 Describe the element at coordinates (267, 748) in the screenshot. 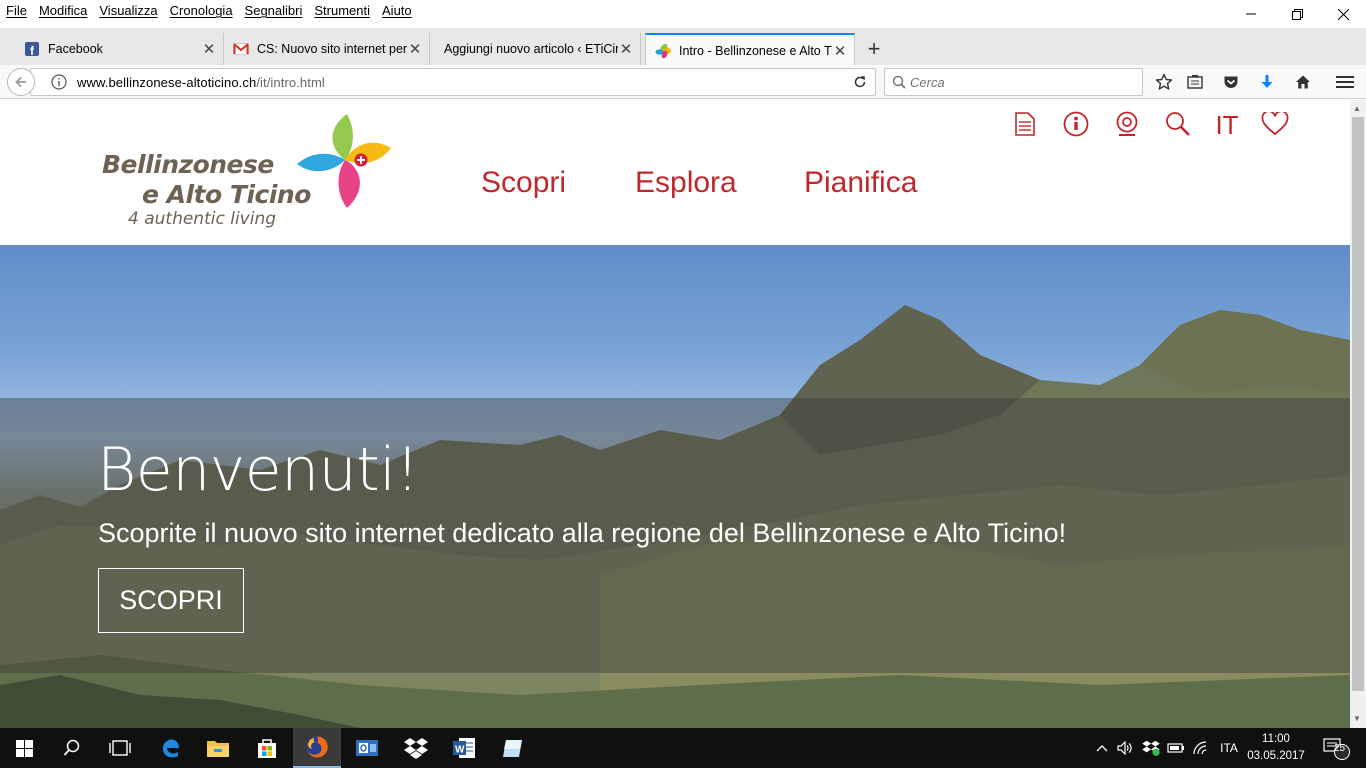

I see `store-icon` at that location.